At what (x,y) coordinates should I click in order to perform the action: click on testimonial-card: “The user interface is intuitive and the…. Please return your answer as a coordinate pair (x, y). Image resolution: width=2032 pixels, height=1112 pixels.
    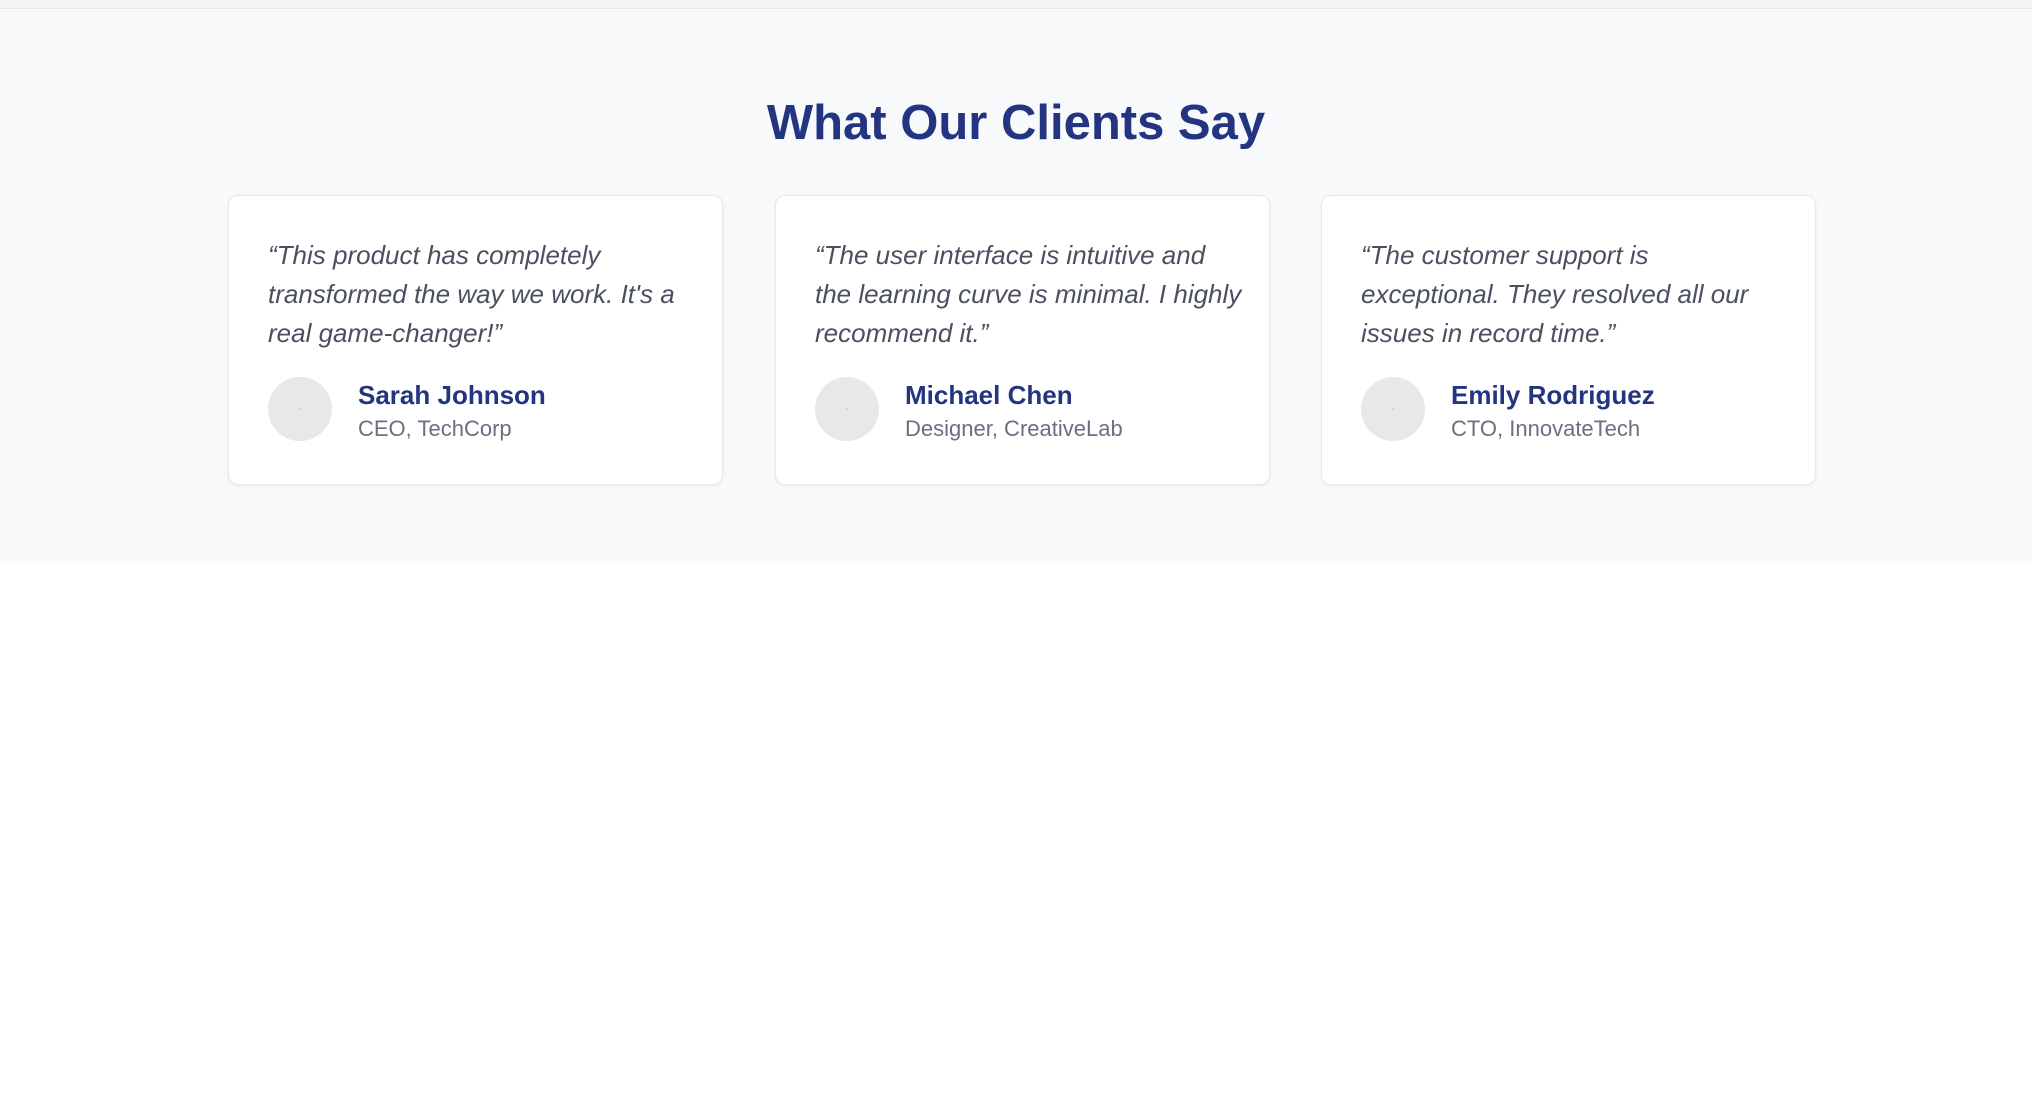
    Looking at the image, I should click on (1022, 340).